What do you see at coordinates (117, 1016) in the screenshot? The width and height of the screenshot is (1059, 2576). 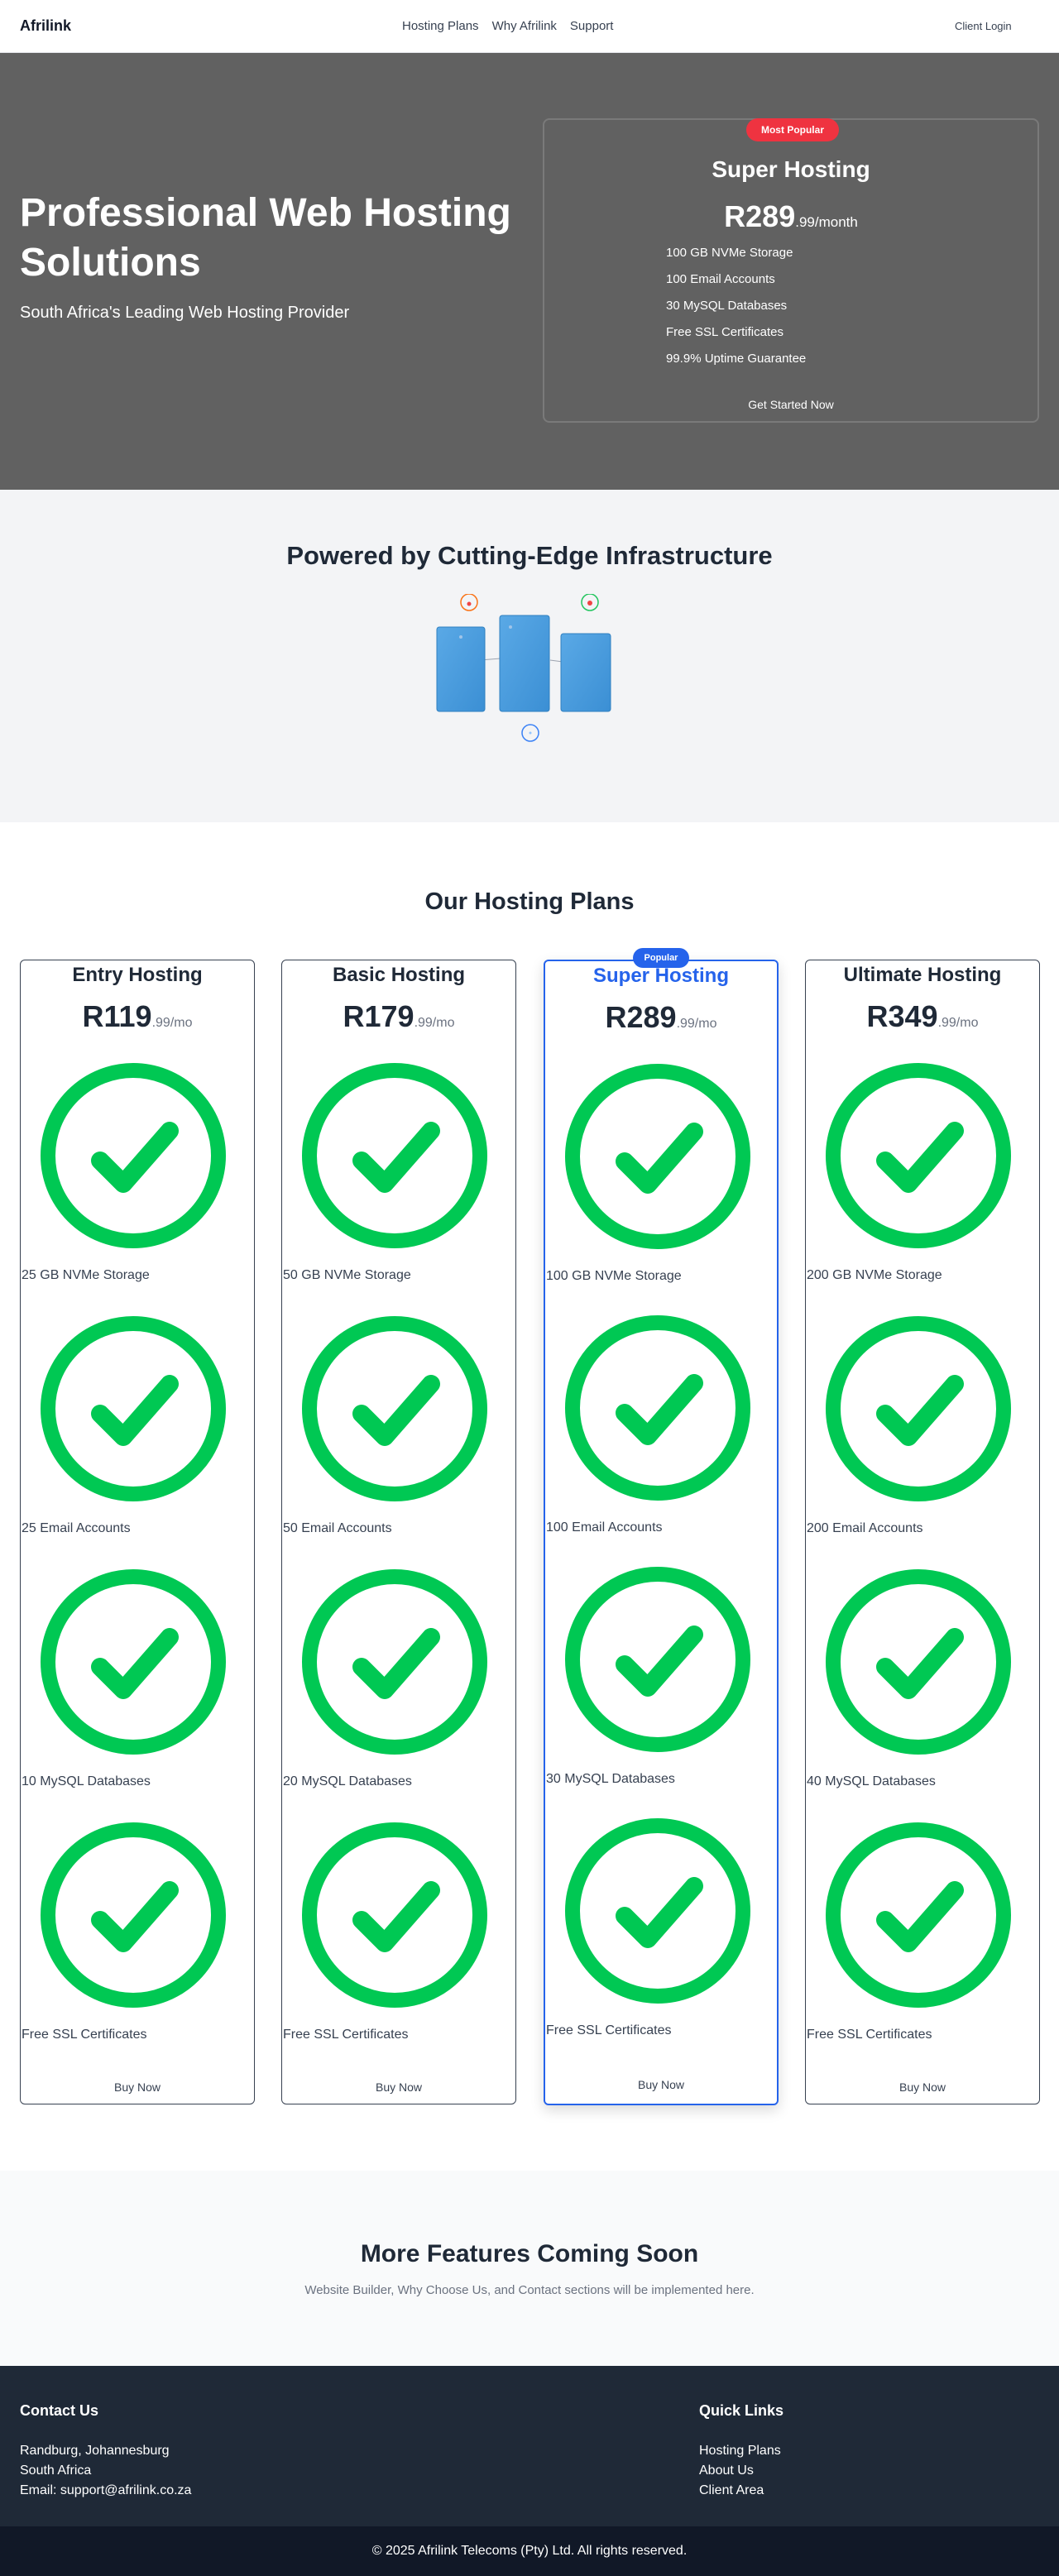 I see `plan-price-main: R119` at bounding box center [117, 1016].